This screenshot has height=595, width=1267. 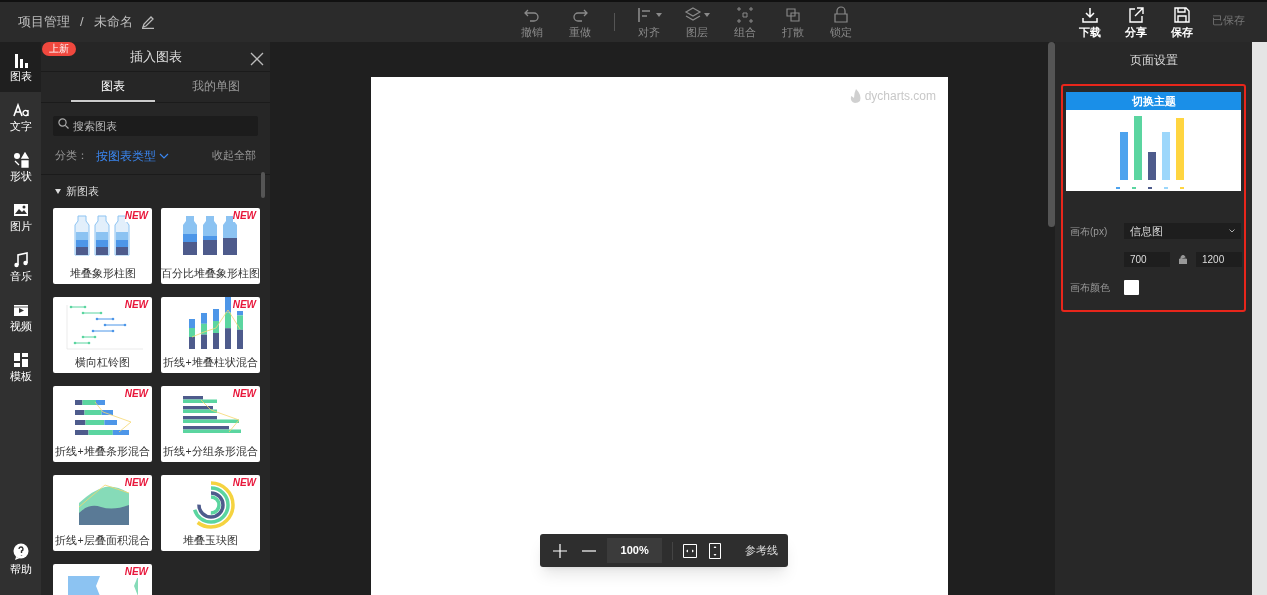 I want to click on chart-card-title: 折线+分组条形混合, so click(x=210, y=451).